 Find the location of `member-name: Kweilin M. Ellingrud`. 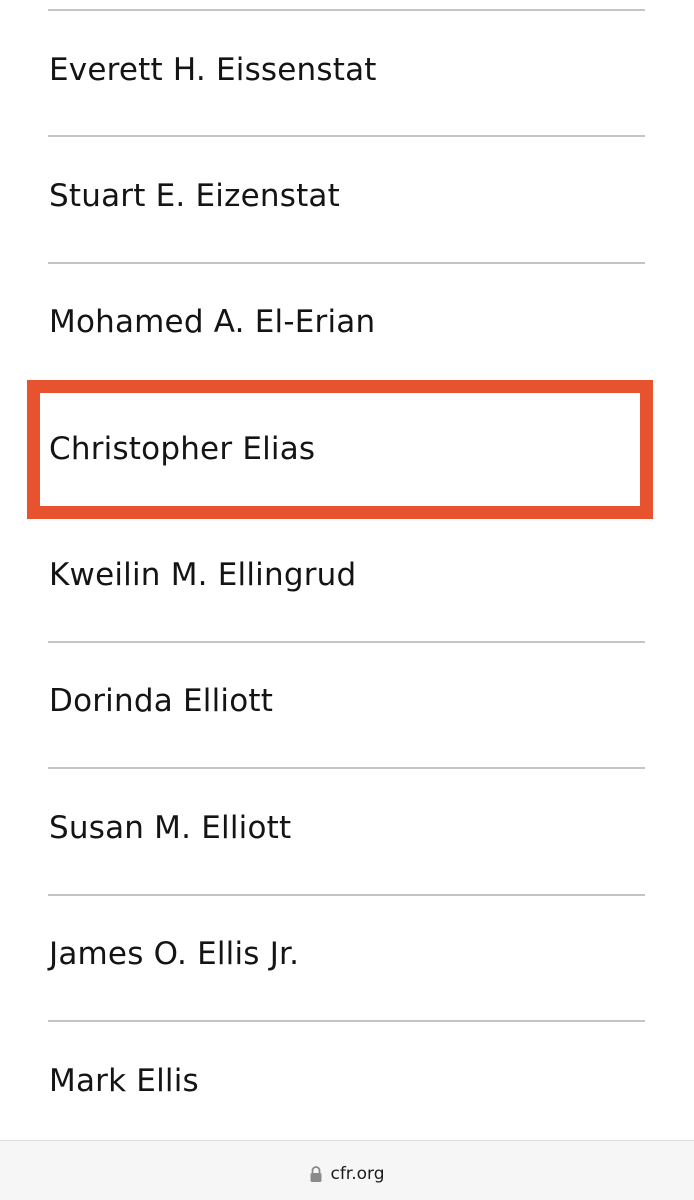

member-name: Kweilin M. Ellingrud is located at coordinates (202, 575).